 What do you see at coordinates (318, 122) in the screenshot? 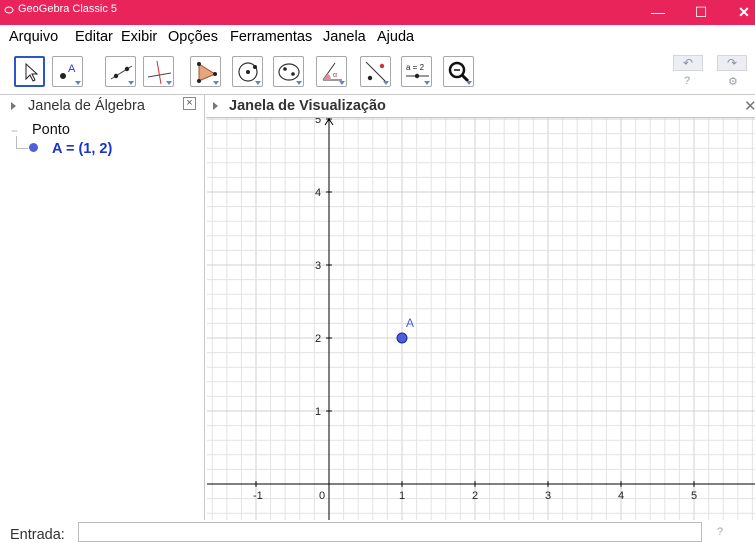
I see `y-tick-label: 5` at bounding box center [318, 122].